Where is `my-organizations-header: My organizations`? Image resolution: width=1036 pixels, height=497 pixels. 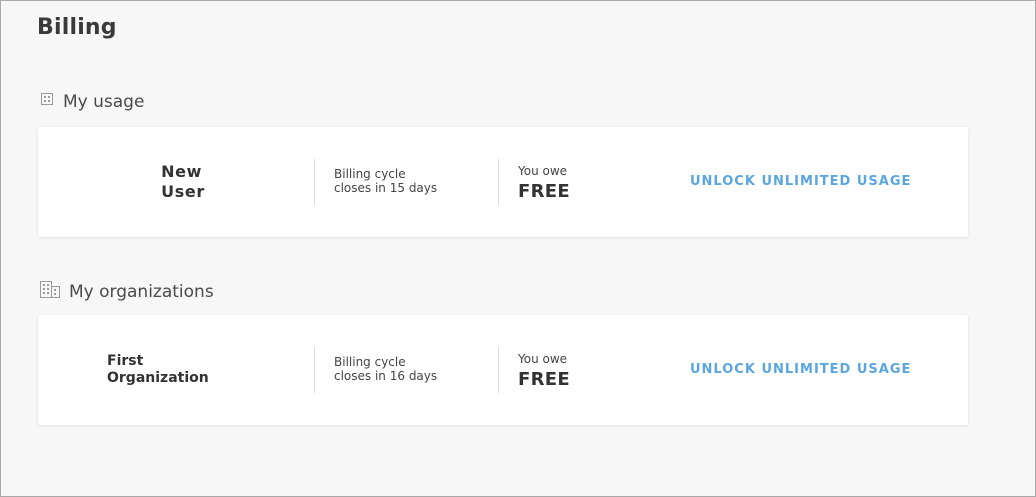 my-organizations-header: My organizations is located at coordinates (126, 291).